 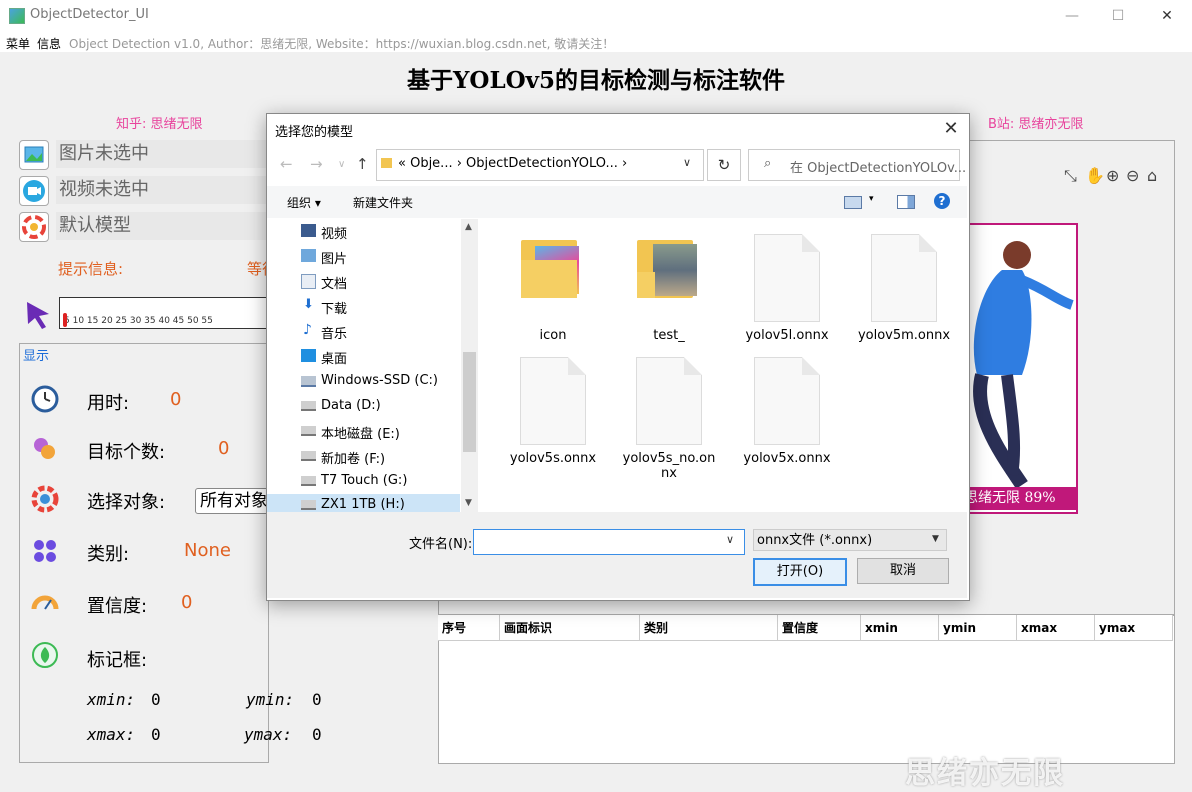 I want to click on file-item: yolov5s_no.onnx, so click(x=669, y=420).